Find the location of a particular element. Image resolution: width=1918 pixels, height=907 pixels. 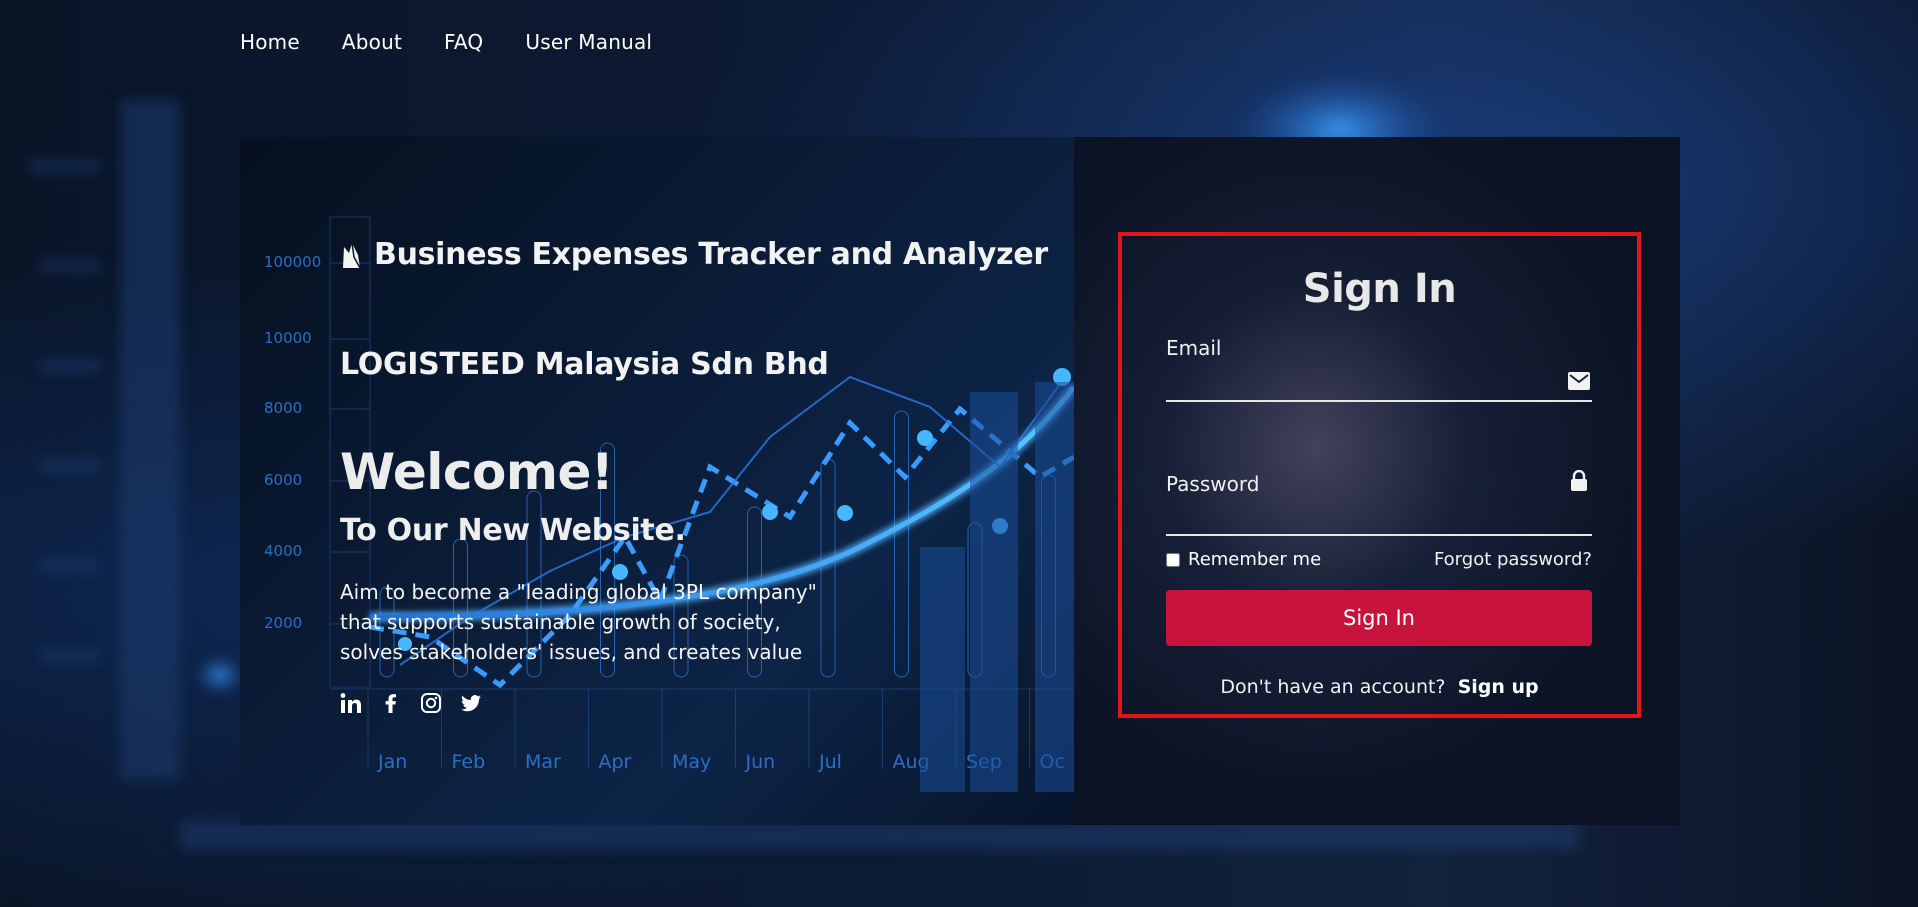

chart-x-tick: Jan is located at coordinates (392, 762).